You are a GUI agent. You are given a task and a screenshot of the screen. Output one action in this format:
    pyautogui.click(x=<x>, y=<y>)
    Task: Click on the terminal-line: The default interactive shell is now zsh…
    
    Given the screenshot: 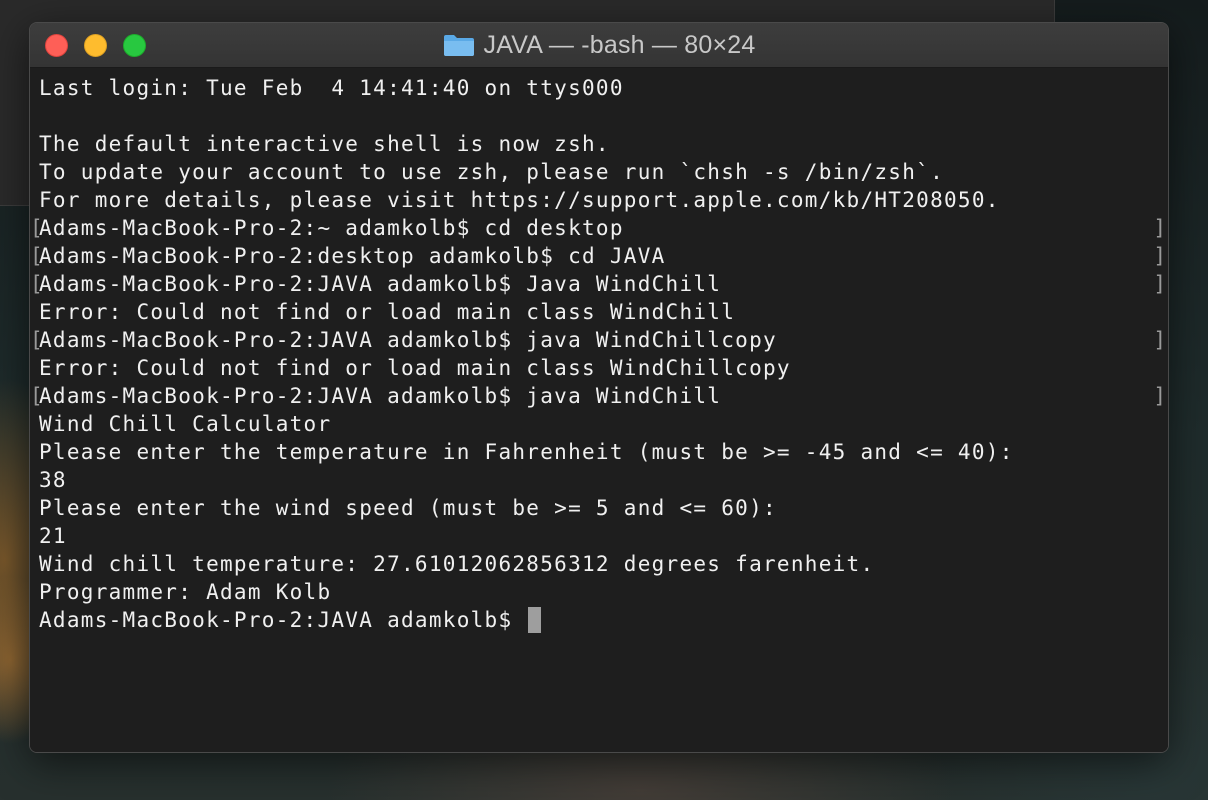 What is the action you would take?
    pyautogui.click(x=599, y=144)
    